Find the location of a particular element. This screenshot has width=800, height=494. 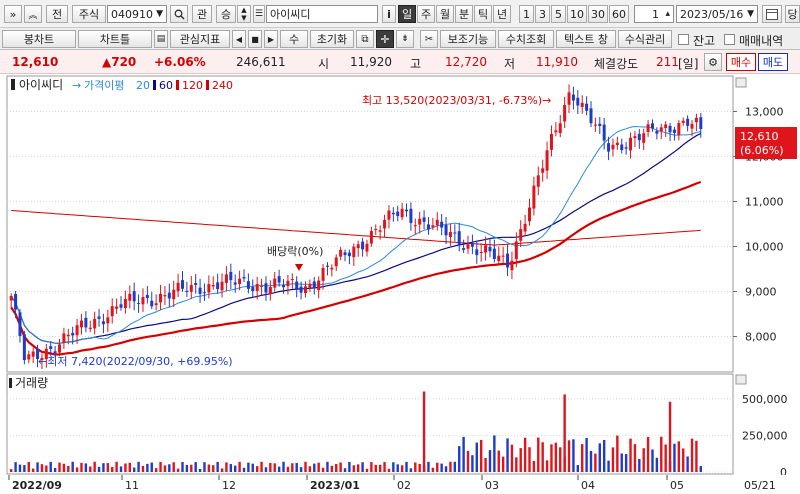

formula-button: 수식관리 is located at coordinates (645, 39).